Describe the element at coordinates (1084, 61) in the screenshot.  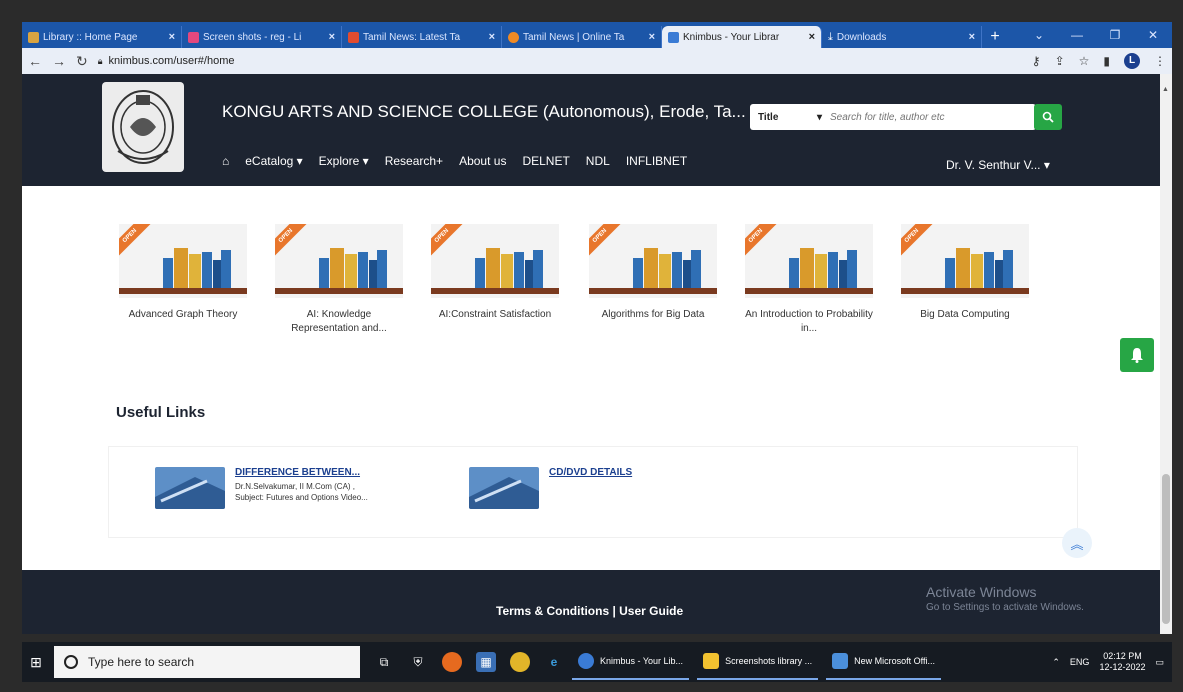
I see `bookmark-star-icon: ☆` at that location.